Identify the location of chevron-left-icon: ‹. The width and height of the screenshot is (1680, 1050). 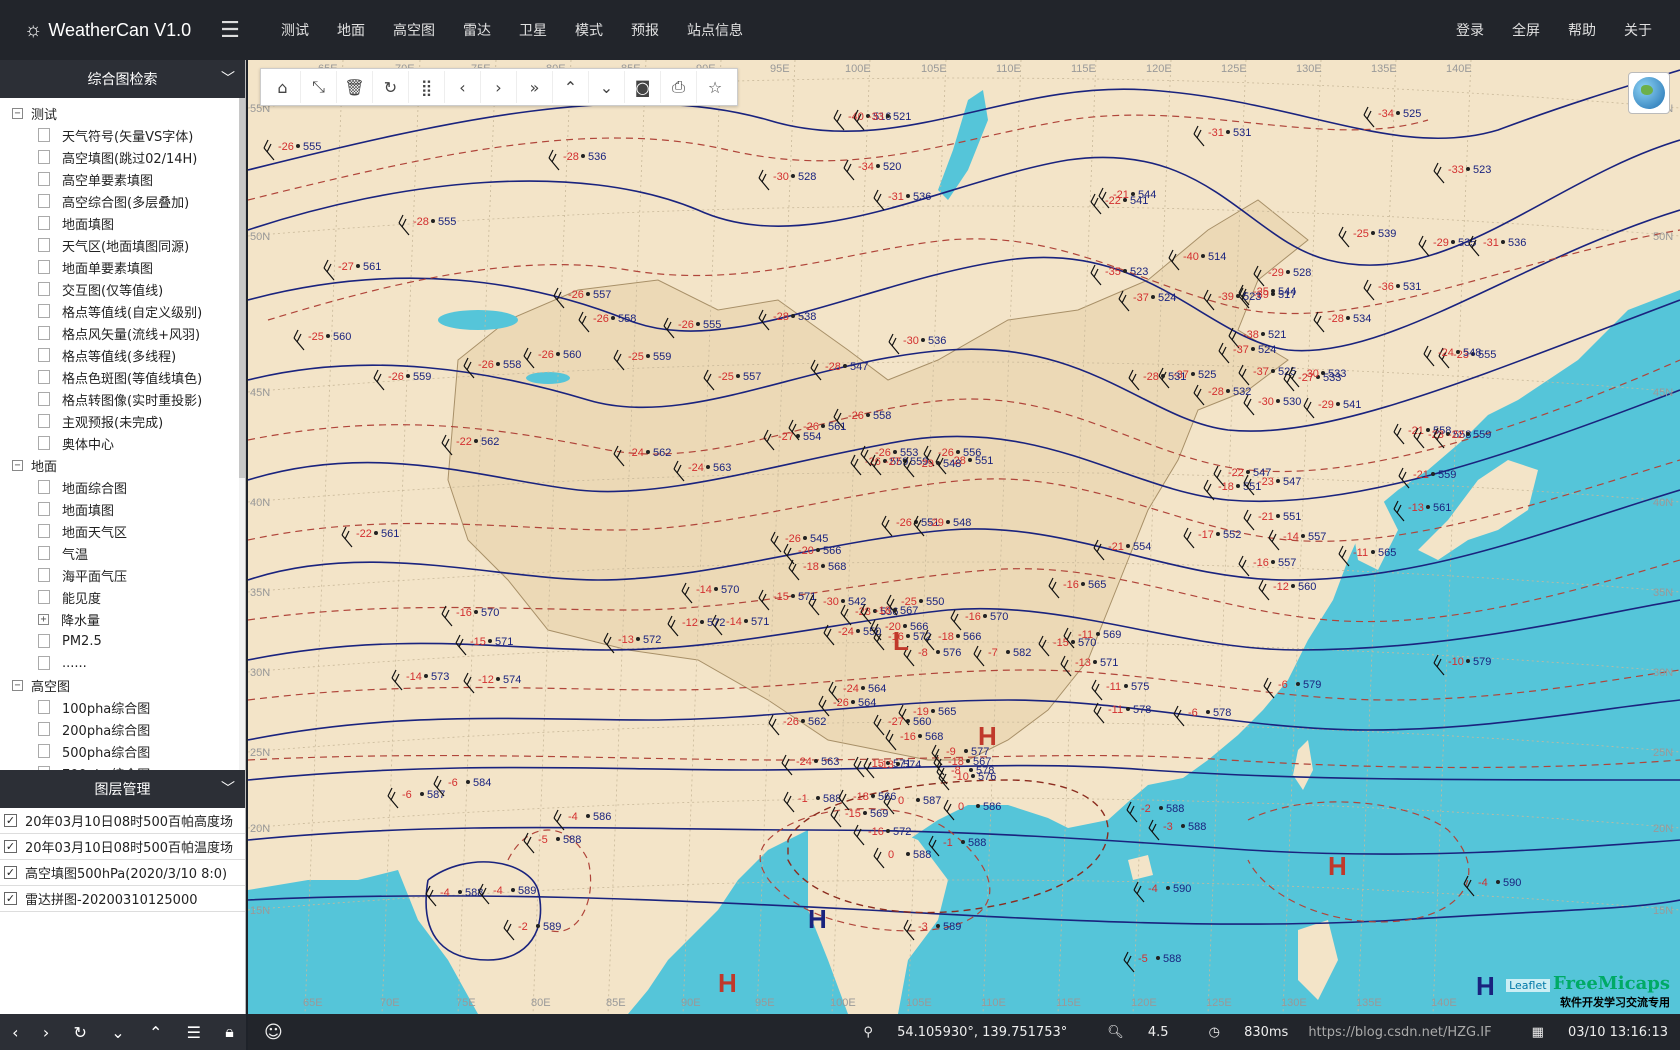
(463, 87).